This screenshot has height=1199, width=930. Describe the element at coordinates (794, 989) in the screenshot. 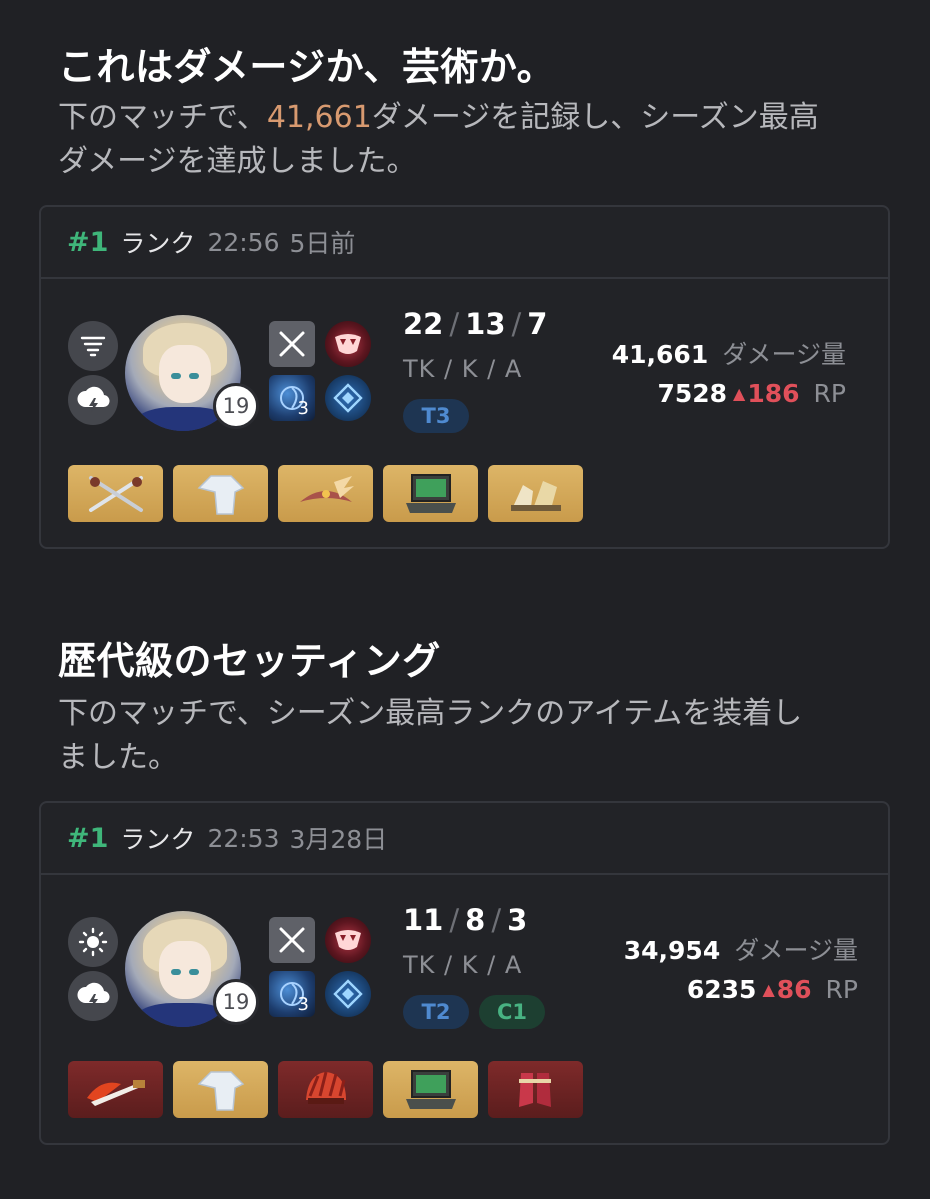

I see `rp-delta: 86` at that location.